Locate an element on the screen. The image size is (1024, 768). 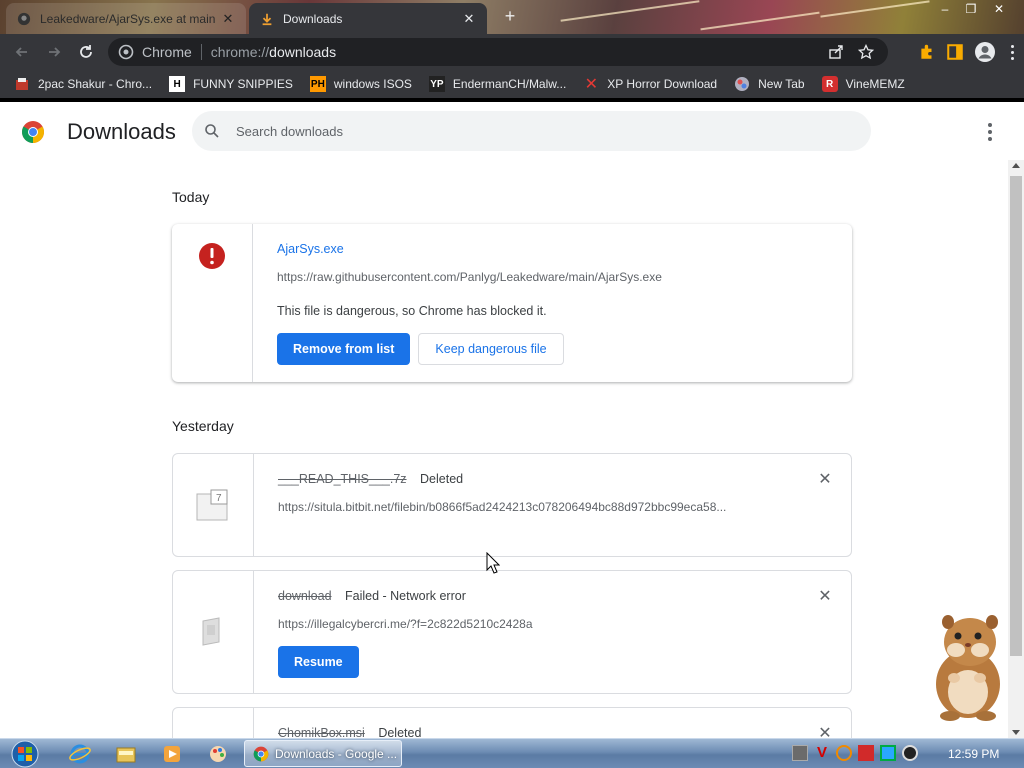
scrollbar-thumb is located at coordinates (1016, 416).